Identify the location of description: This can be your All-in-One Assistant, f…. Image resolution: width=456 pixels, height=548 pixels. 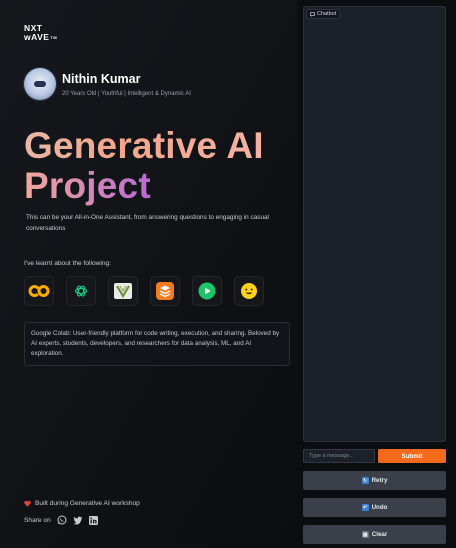
(147, 223).